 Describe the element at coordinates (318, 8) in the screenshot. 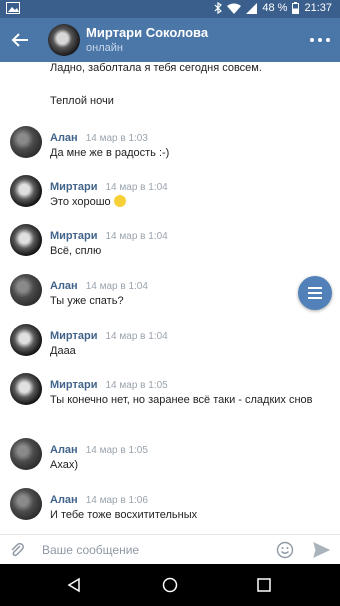

I see `clock: 21:37` at that location.